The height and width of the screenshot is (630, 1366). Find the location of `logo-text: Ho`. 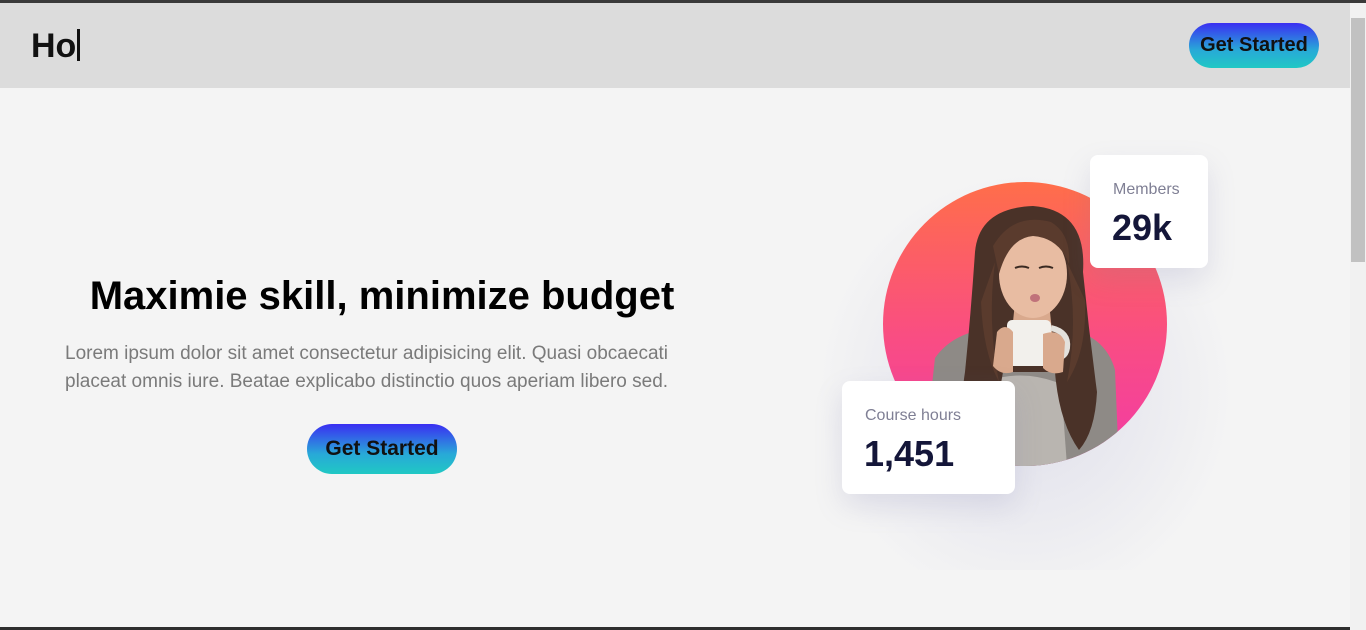

logo-text: Ho is located at coordinates (54, 46).